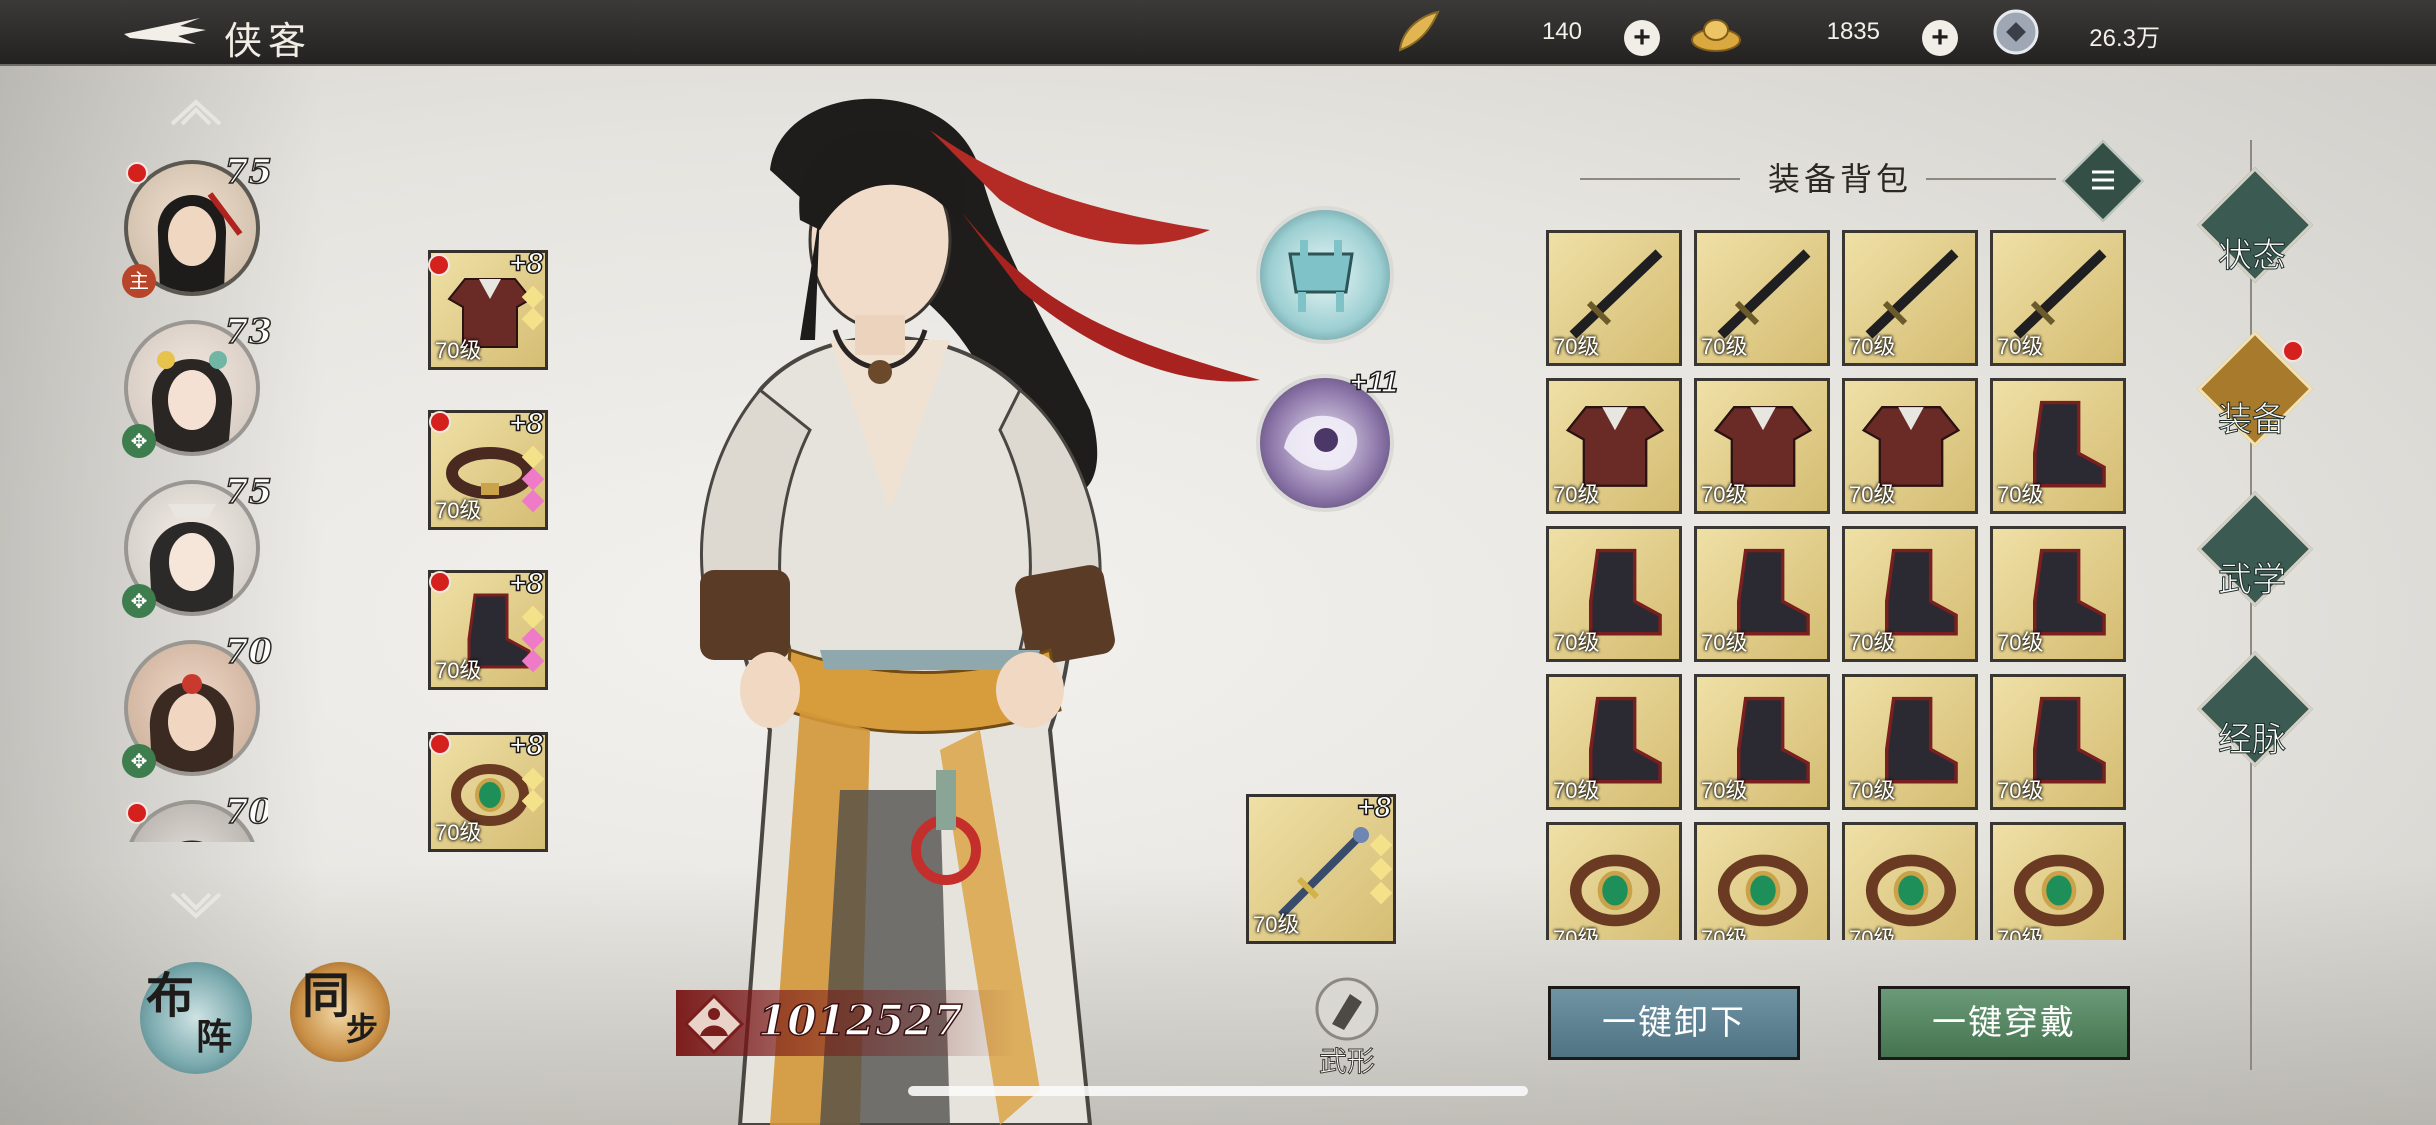 The image size is (2436, 1125). What do you see at coordinates (1325, 275) in the screenshot?
I see `treasure-cauldron-badge` at bounding box center [1325, 275].